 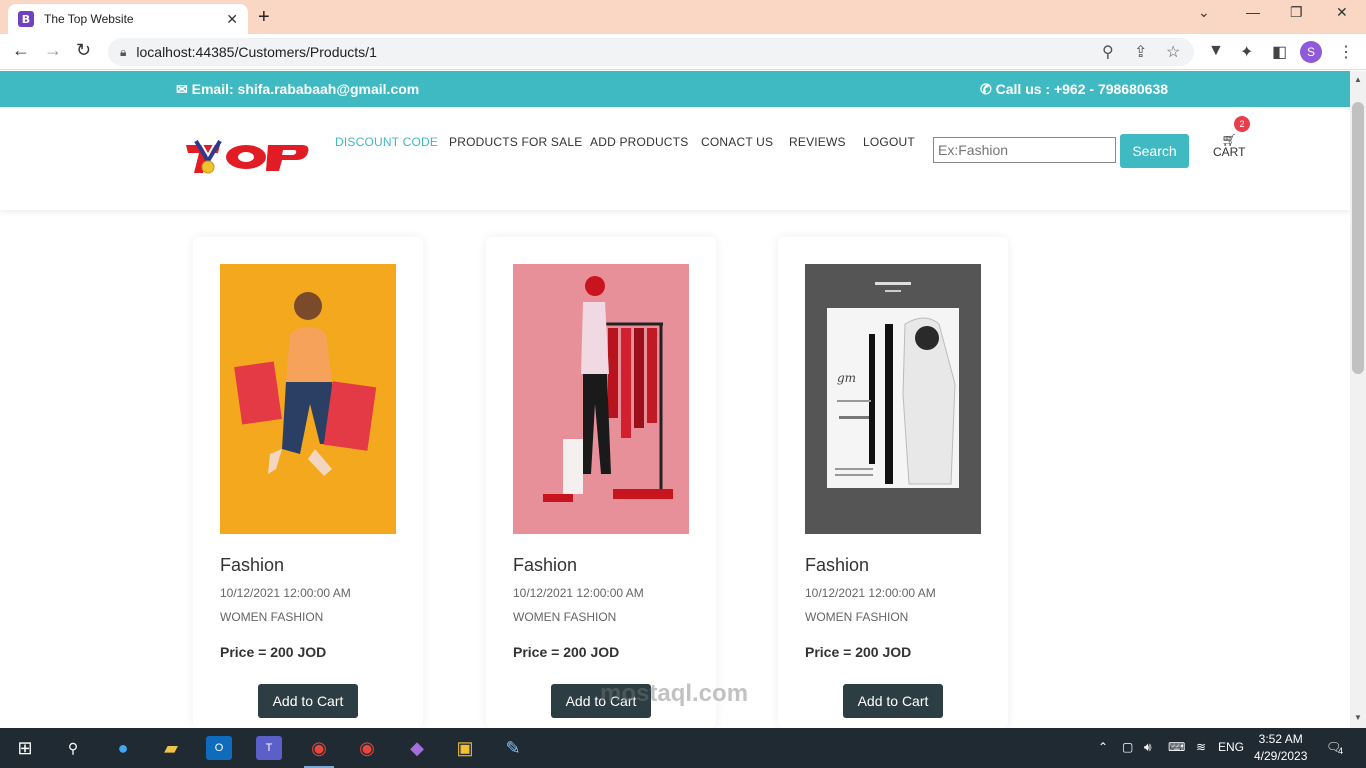 What do you see at coordinates (1358, 79) in the screenshot?
I see `scroll-up-icon: ▲` at bounding box center [1358, 79].